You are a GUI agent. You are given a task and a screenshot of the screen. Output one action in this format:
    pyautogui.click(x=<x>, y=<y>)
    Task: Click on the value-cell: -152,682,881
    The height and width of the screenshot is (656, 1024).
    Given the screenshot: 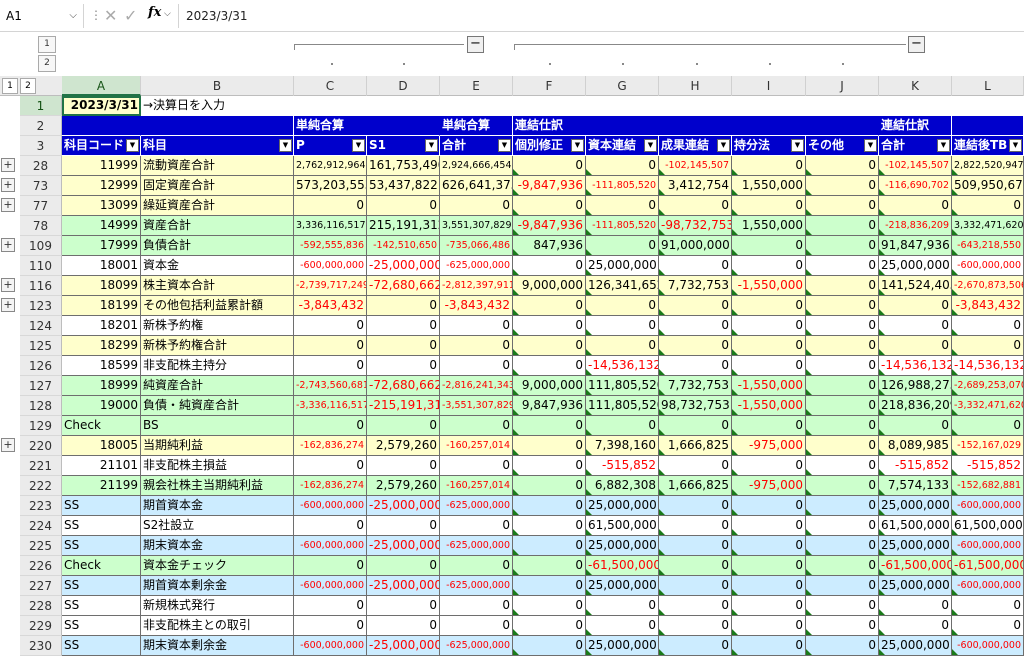 What is the action you would take?
    pyautogui.click(x=988, y=486)
    